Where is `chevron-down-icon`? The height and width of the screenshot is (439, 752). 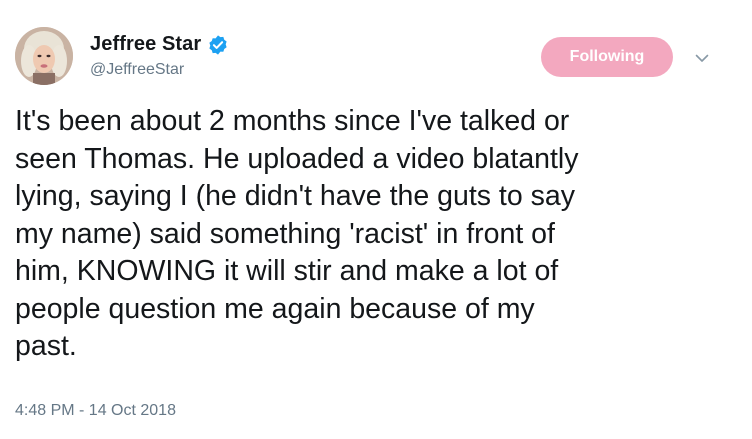 chevron-down-icon is located at coordinates (702, 58).